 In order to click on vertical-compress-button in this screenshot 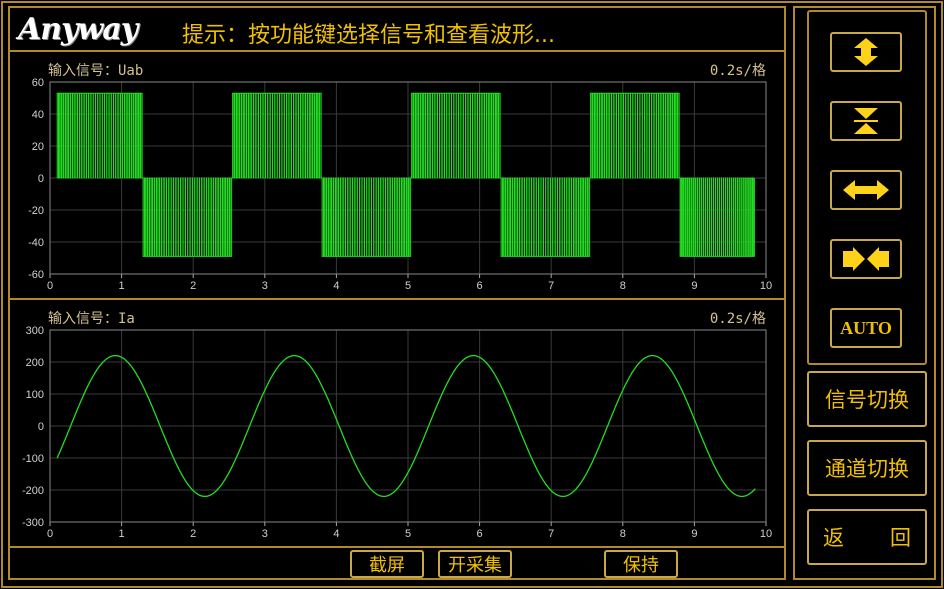, I will do `click(866, 121)`.